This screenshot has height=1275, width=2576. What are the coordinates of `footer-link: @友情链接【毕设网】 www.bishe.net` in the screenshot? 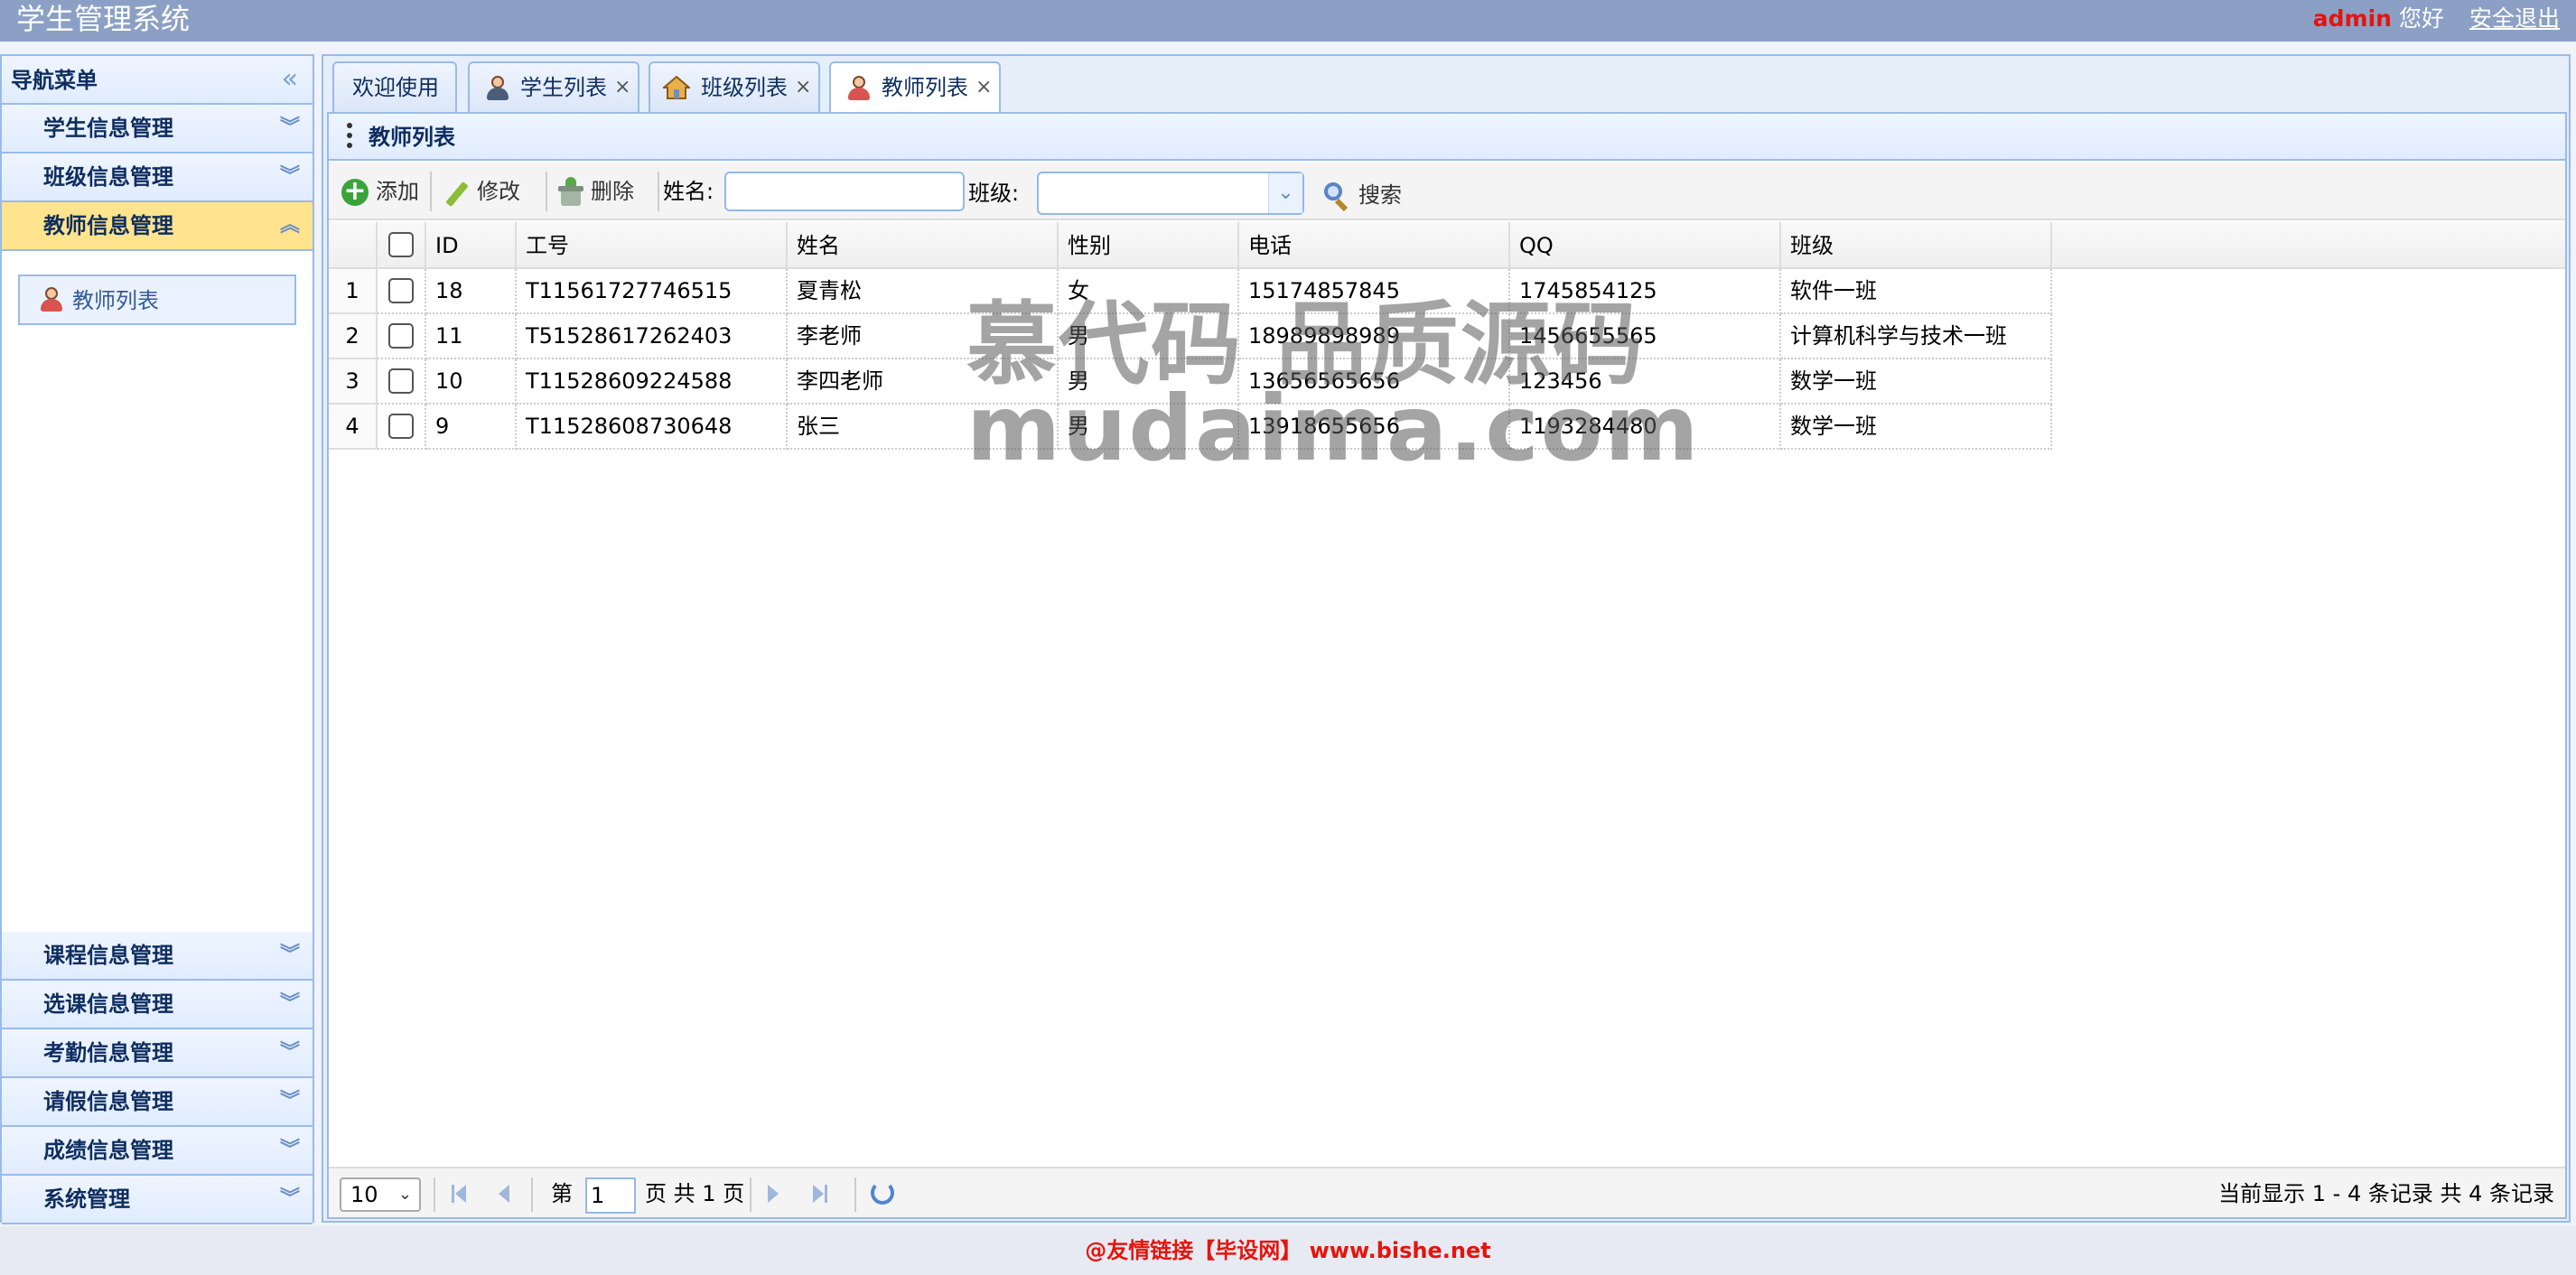 It's located at (1287, 1250).